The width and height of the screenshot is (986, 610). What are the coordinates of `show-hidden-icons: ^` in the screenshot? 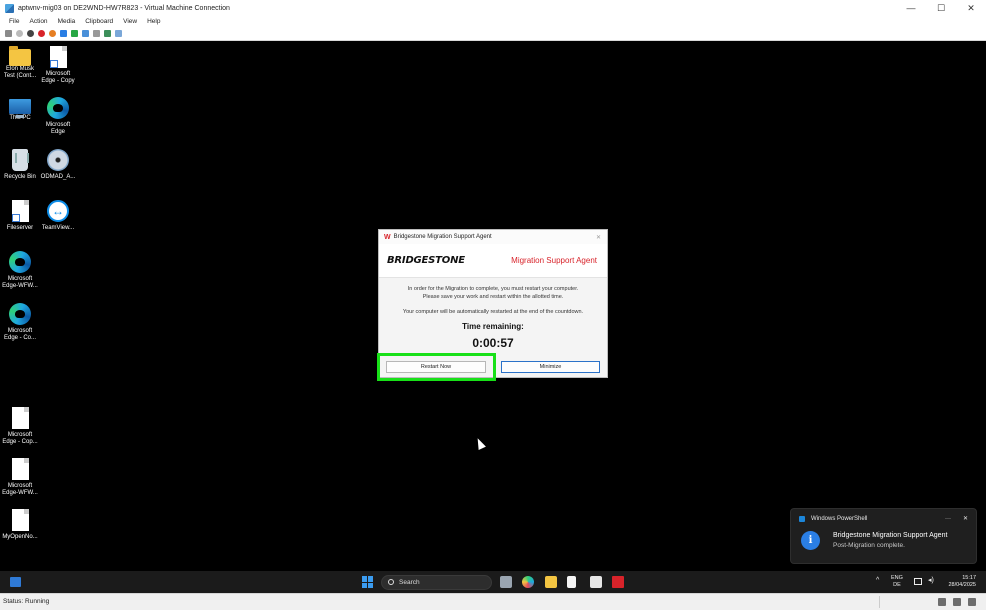 It's located at (877, 580).